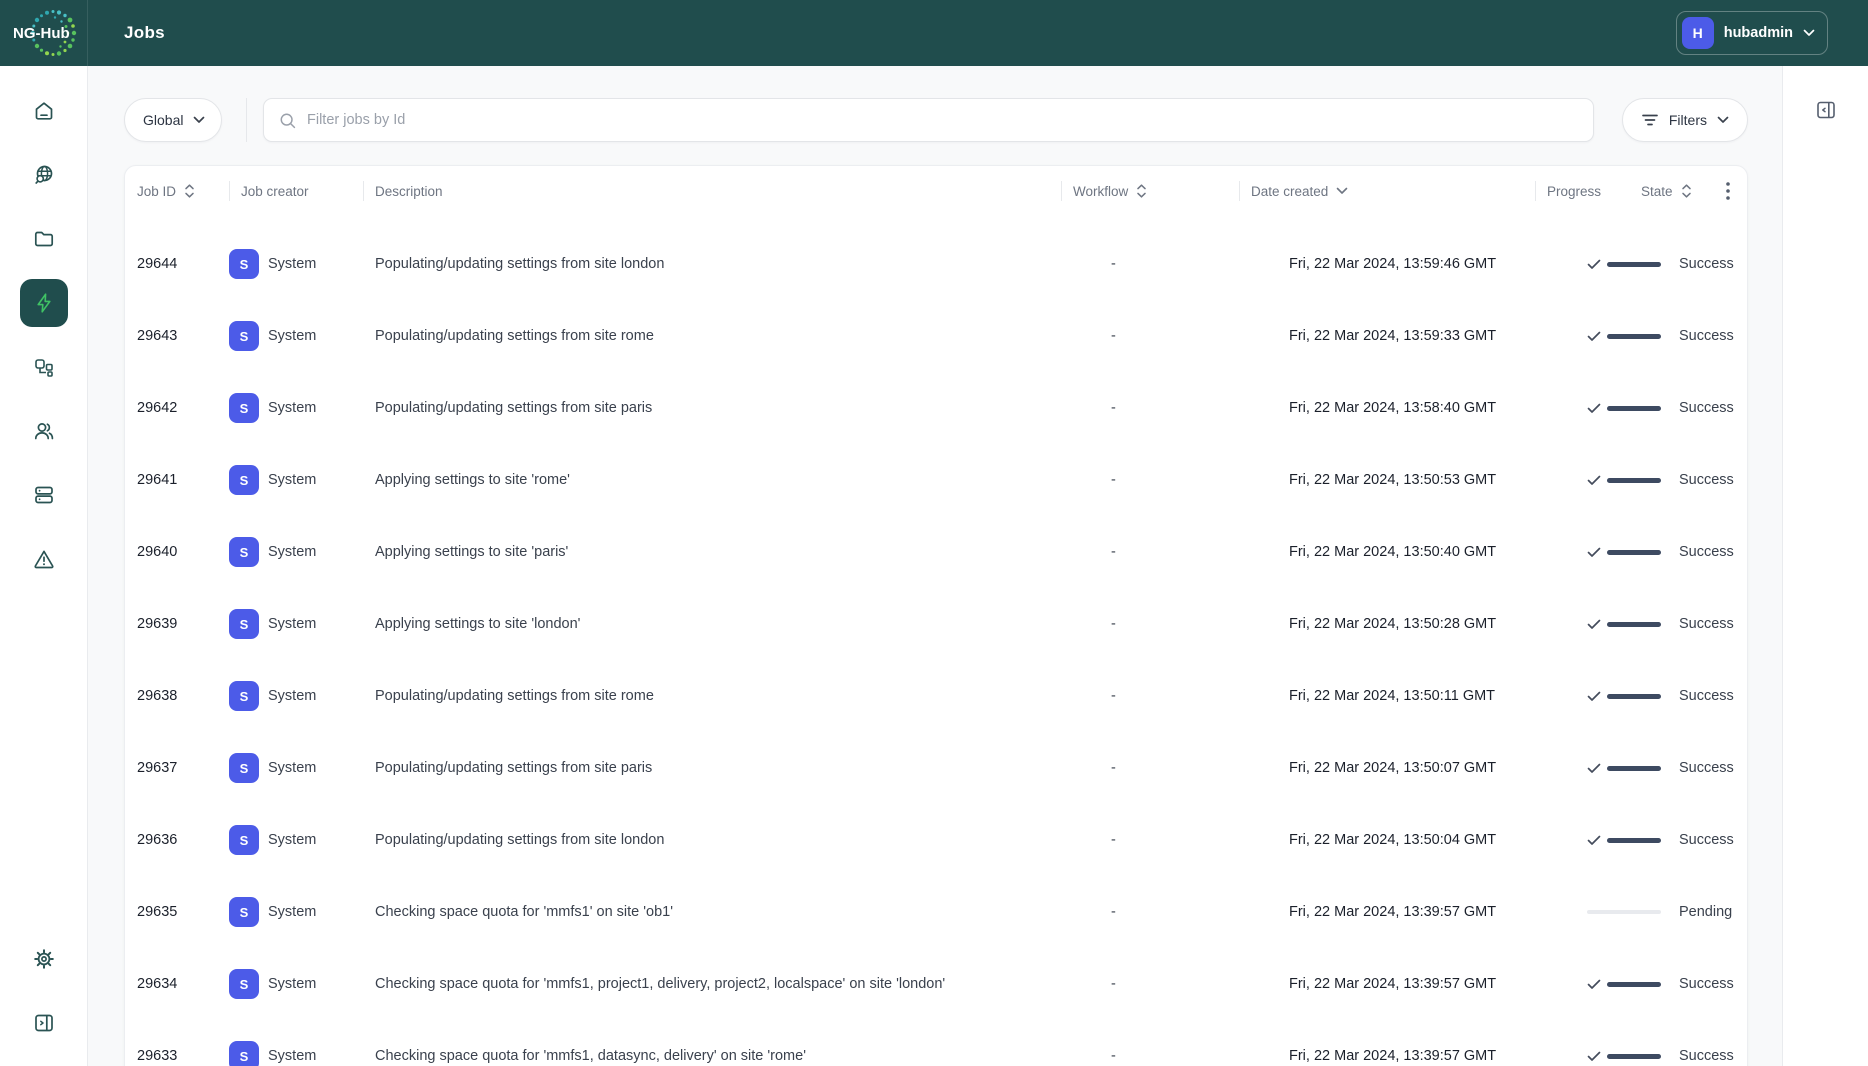 This screenshot has width=1868, height=1066. I want to click on table-options-button, so click(1728, 191).